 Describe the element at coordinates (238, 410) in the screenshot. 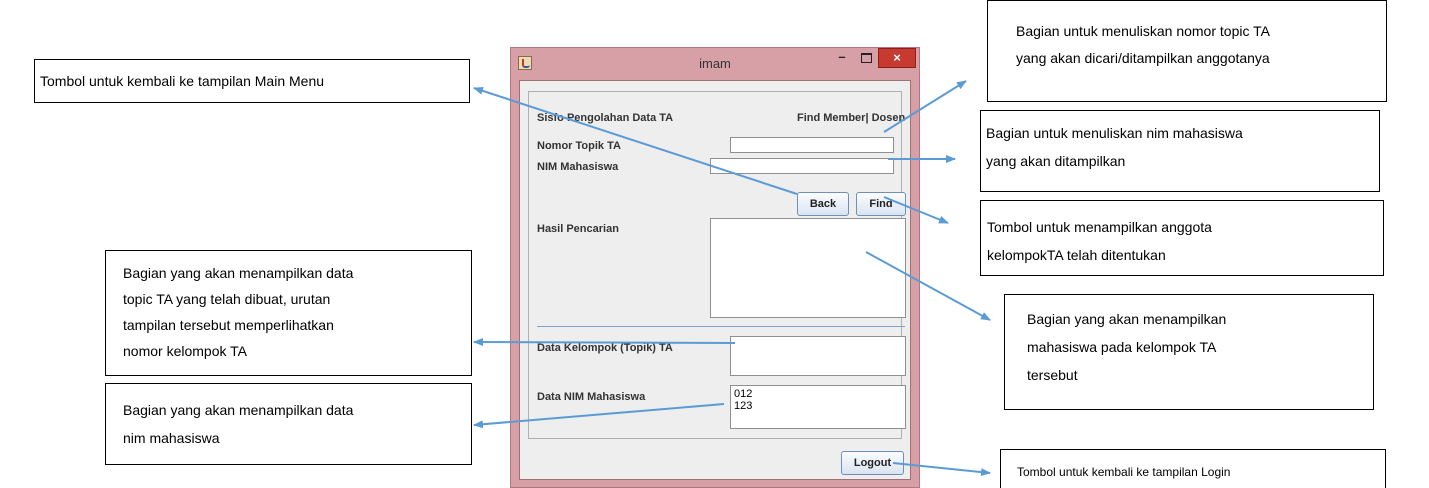

I see `callout-nimdata-text-1: Bagian yang akan menampilkan data` at that location.